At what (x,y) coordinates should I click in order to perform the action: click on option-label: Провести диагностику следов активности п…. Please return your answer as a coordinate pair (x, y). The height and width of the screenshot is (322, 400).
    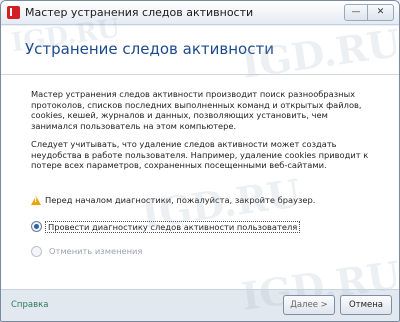
    Looking at the image, I should click on (173, 227).